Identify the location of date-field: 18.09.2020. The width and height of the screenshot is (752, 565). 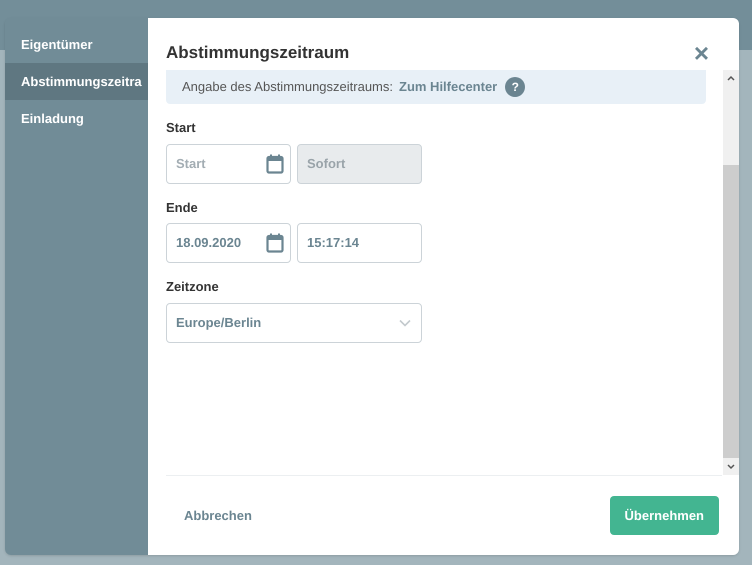
(228, 243).